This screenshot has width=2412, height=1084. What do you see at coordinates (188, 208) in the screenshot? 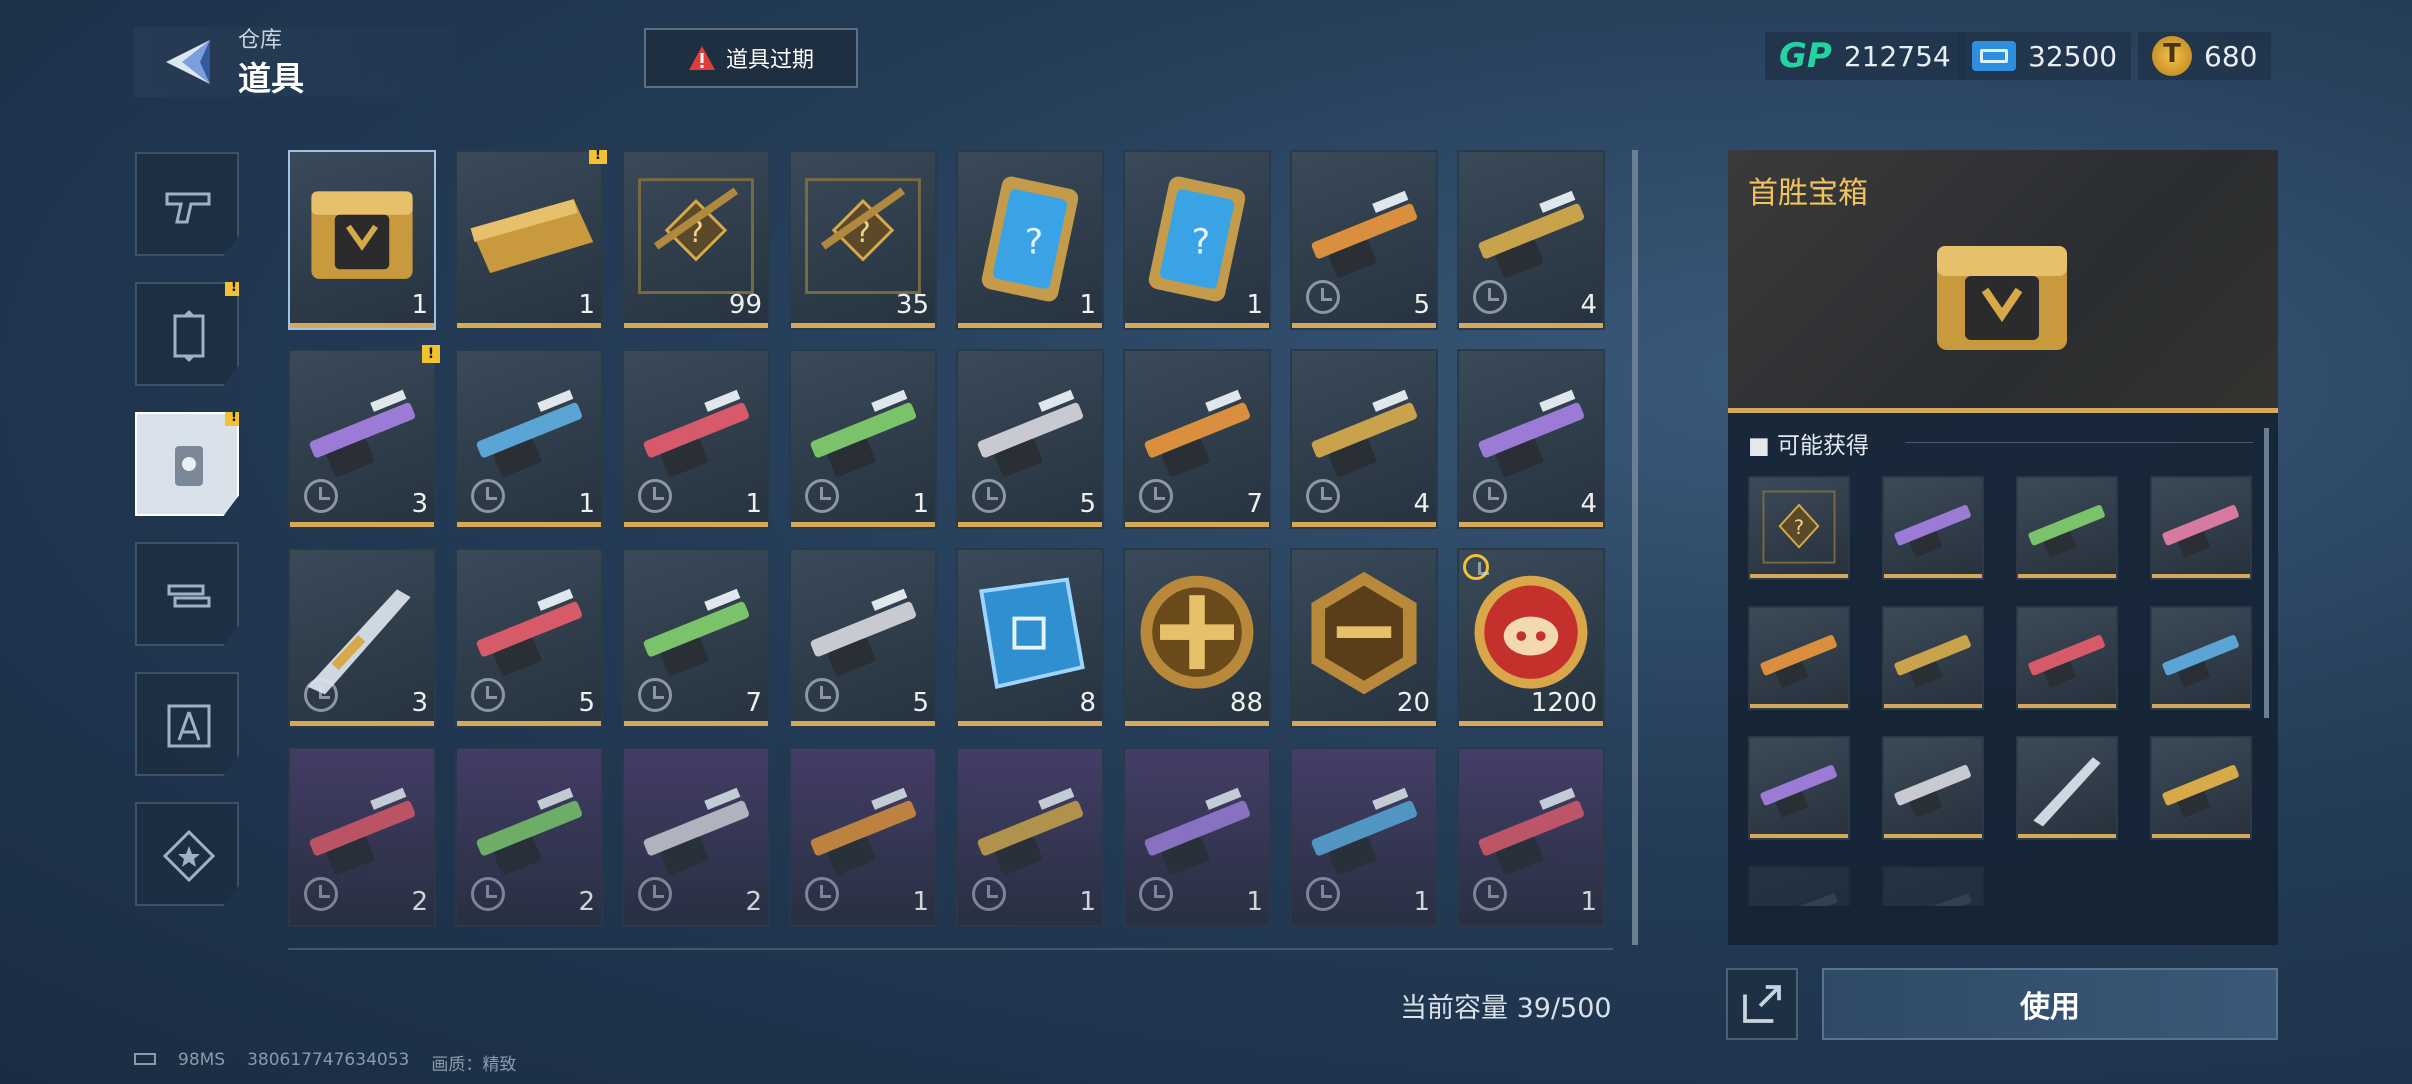
I see `pistol-icon` at bounding box center [188, 208].